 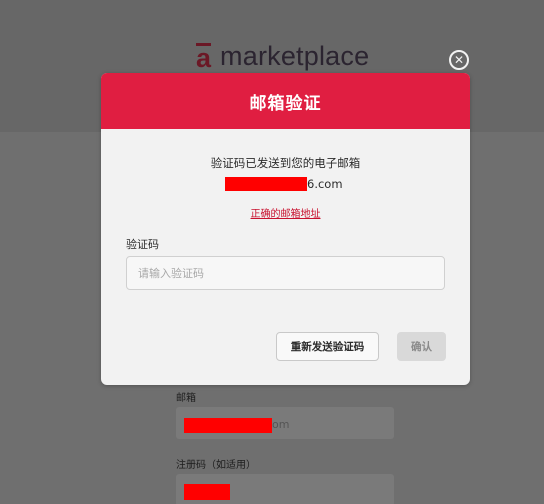 What do you see at coordinates (285, 212) in the screenshot?
I see `correct-email-link: 正确的邮箱地址` at bounding box center [285, 212].